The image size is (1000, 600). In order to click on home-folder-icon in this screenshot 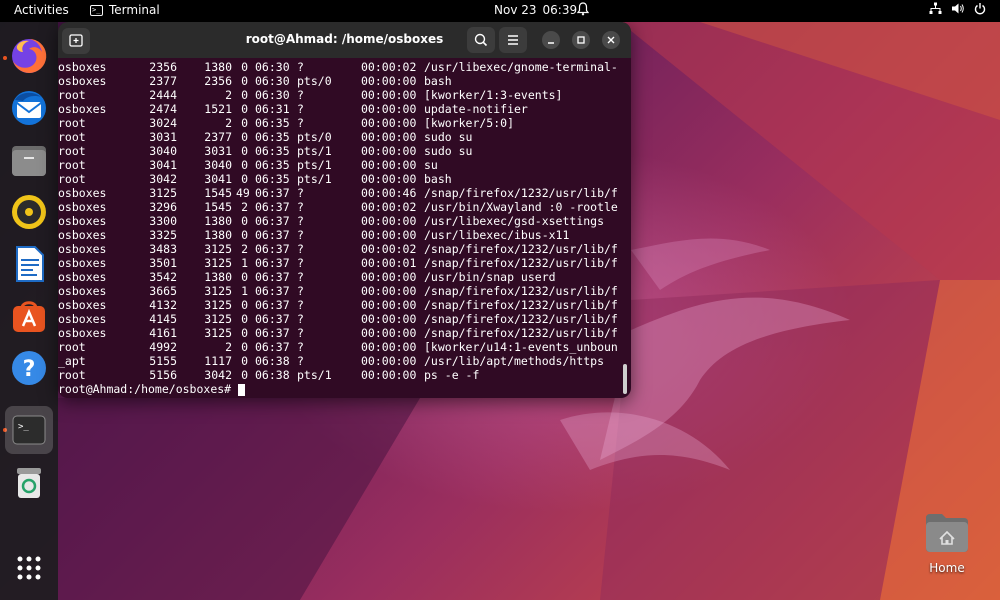, I will do `click(947, 533)`.